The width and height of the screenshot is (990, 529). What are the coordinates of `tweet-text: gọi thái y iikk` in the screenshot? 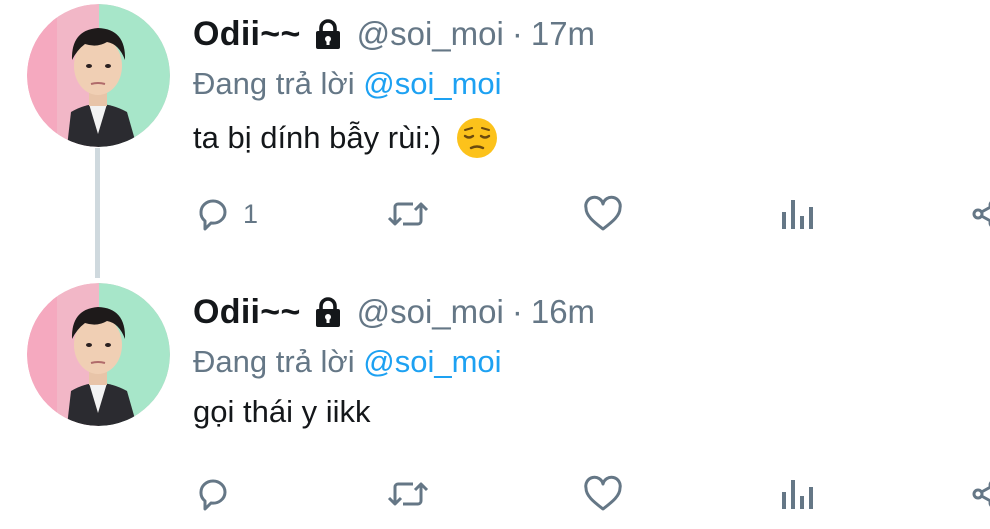 It's located at (591, 412).